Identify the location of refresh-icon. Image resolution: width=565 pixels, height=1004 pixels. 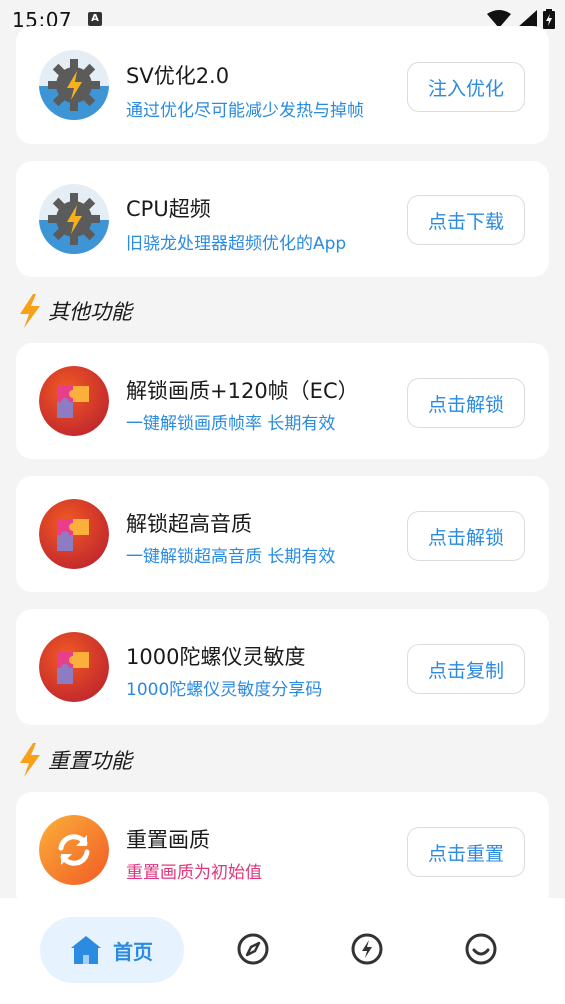
(74, 850).